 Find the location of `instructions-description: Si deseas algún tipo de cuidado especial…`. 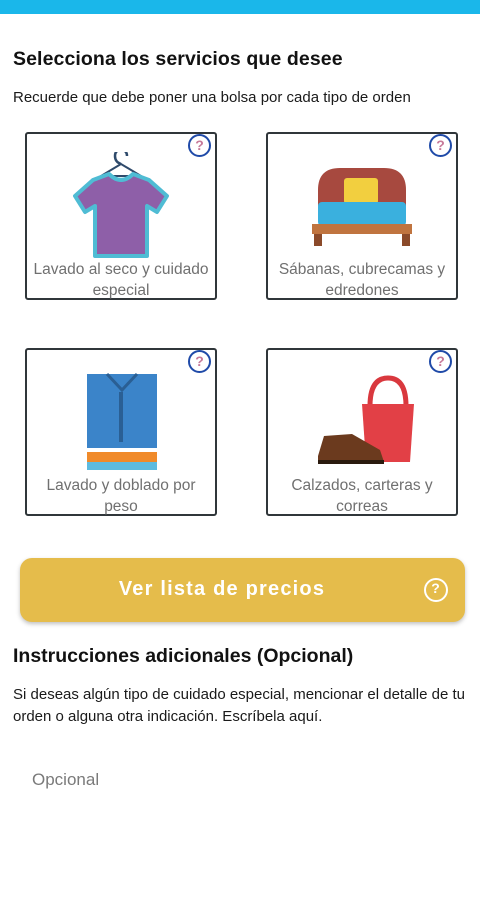

instructions-description: Si deseas algún tipo de cuidado especial… is located at coordinates (239, 705).